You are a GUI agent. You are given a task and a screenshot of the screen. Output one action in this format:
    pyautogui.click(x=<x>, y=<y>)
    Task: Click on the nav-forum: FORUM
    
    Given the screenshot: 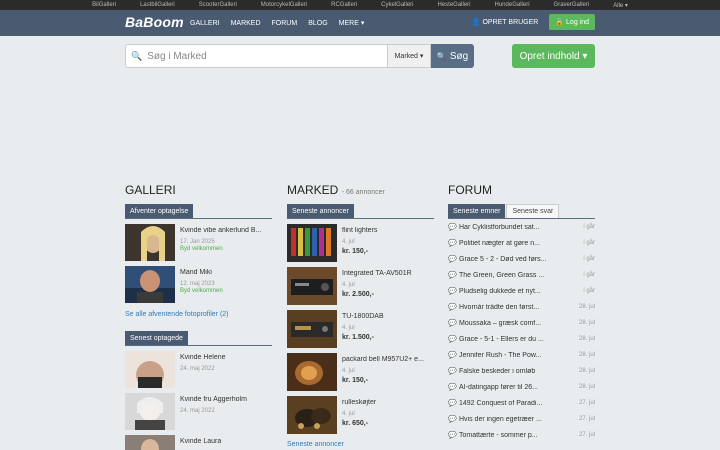 What is the action you would take?
    pyautogui.click(x=285, y=23)
    